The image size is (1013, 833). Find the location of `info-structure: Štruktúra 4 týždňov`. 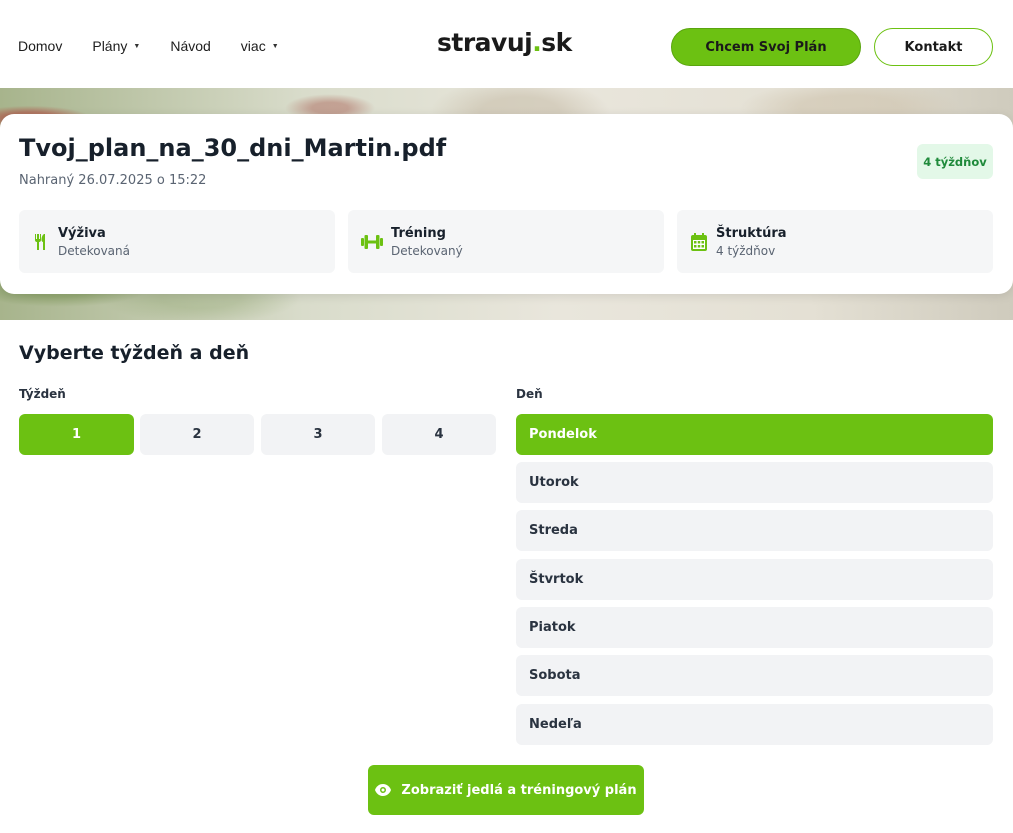

info-structure: Štruktúra 4 týždňov is located at coordinates (835, 241).